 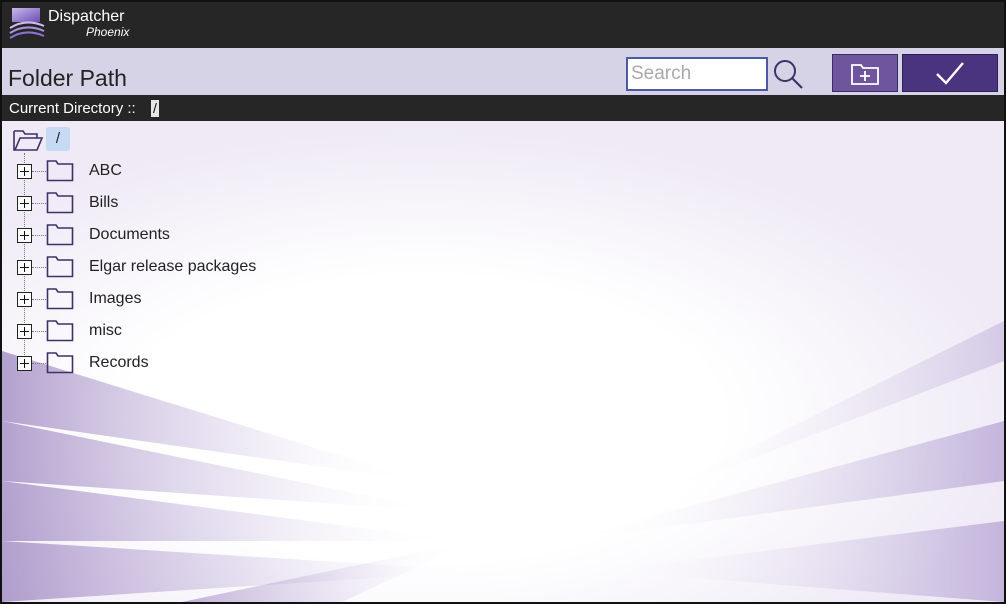 What do you see at coordinates (217, 363) in the screenshot?
I see `tree-item: Records` at bounding box center [217, 363].